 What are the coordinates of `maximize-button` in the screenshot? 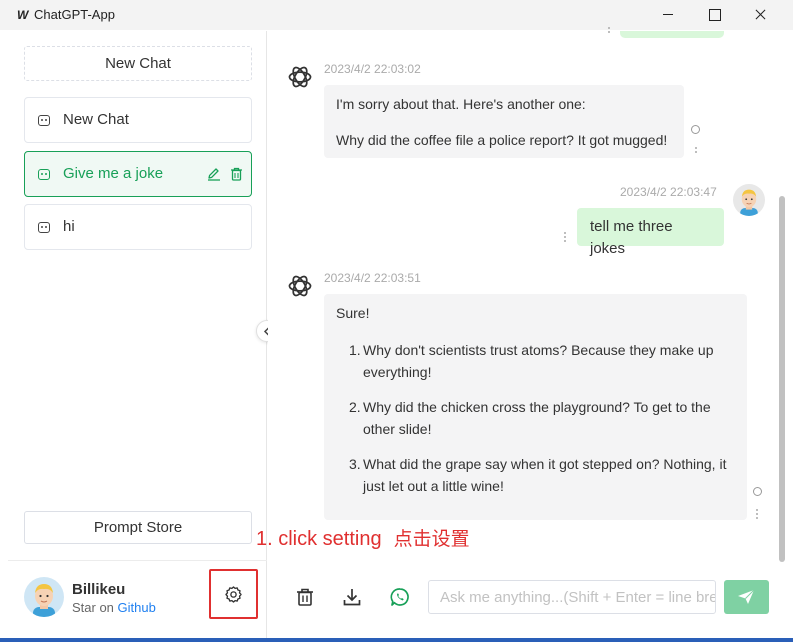 It's located at (714, 15).